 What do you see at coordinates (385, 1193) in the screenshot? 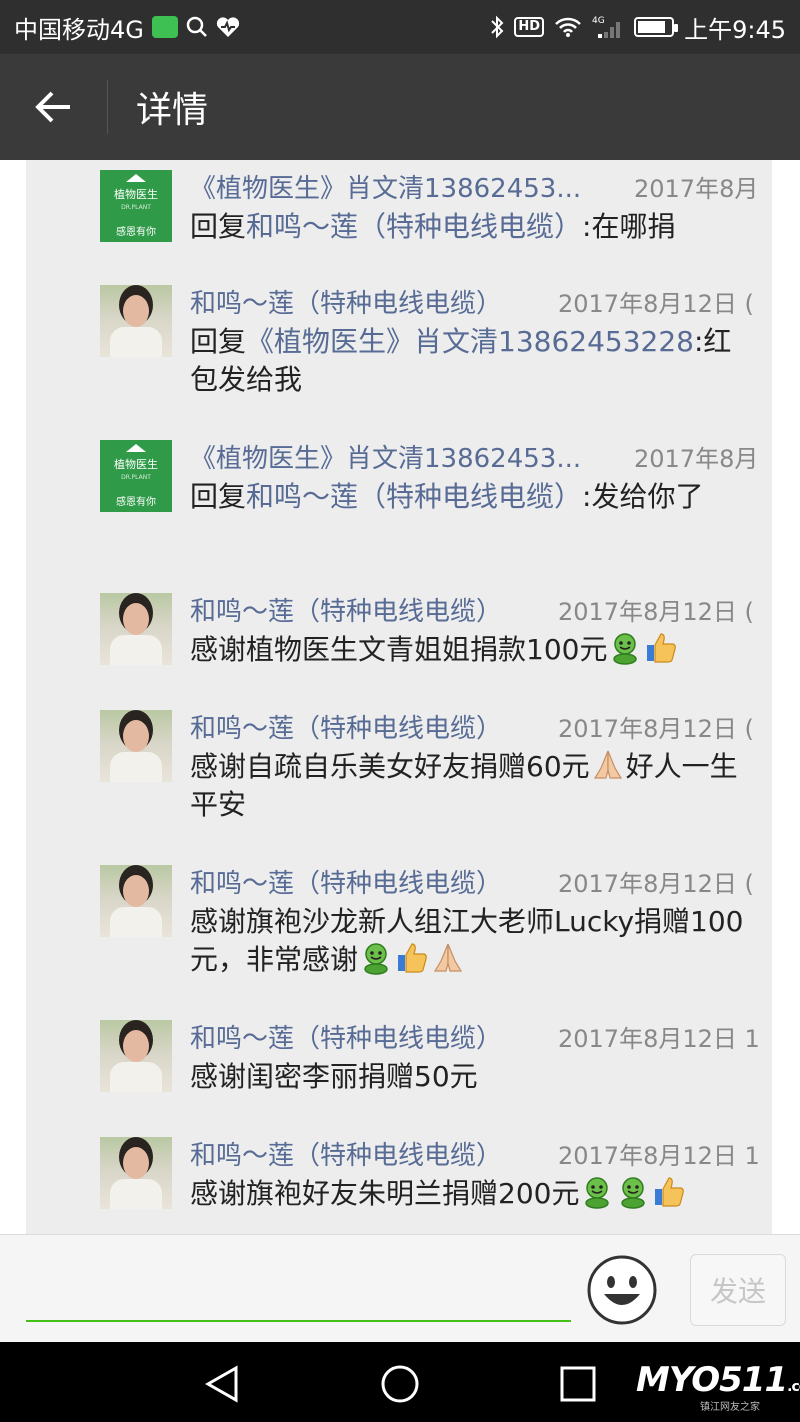
I see `comment-body: 感谢旗袍好友朱明兰捐赠200元` at bounding box center [385, 1193].